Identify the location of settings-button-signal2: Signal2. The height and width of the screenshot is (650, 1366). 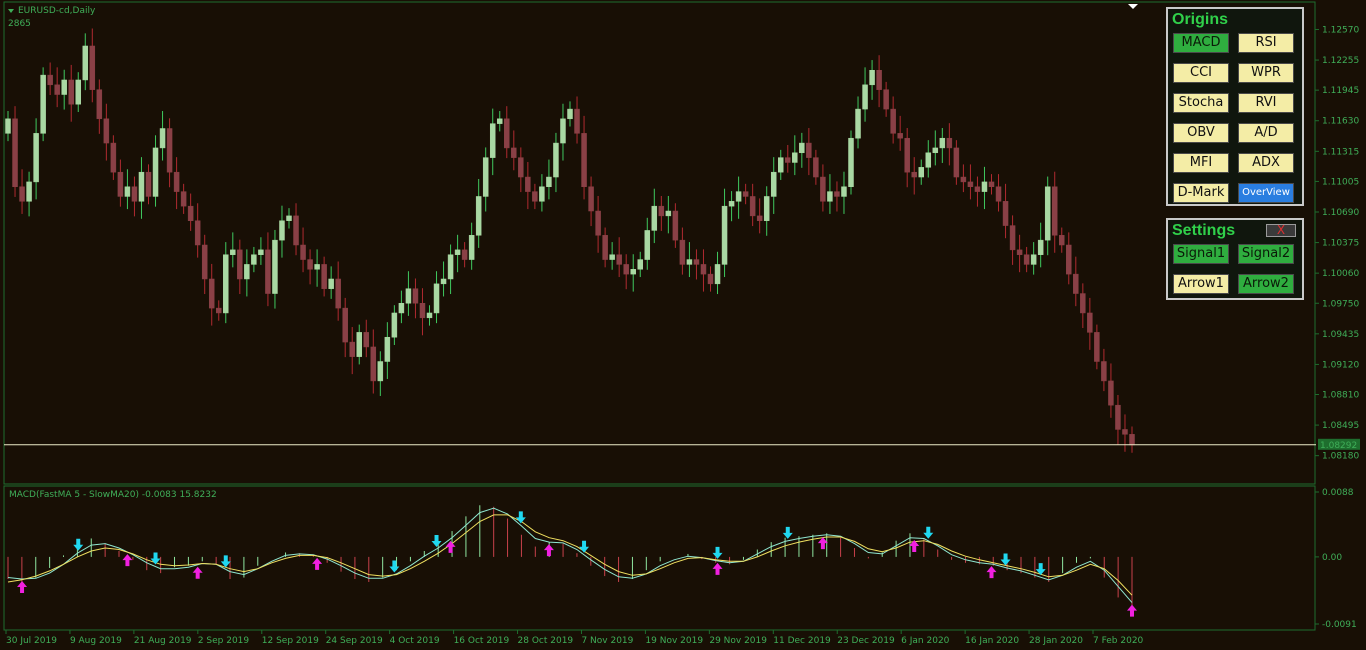
(1266, 254).